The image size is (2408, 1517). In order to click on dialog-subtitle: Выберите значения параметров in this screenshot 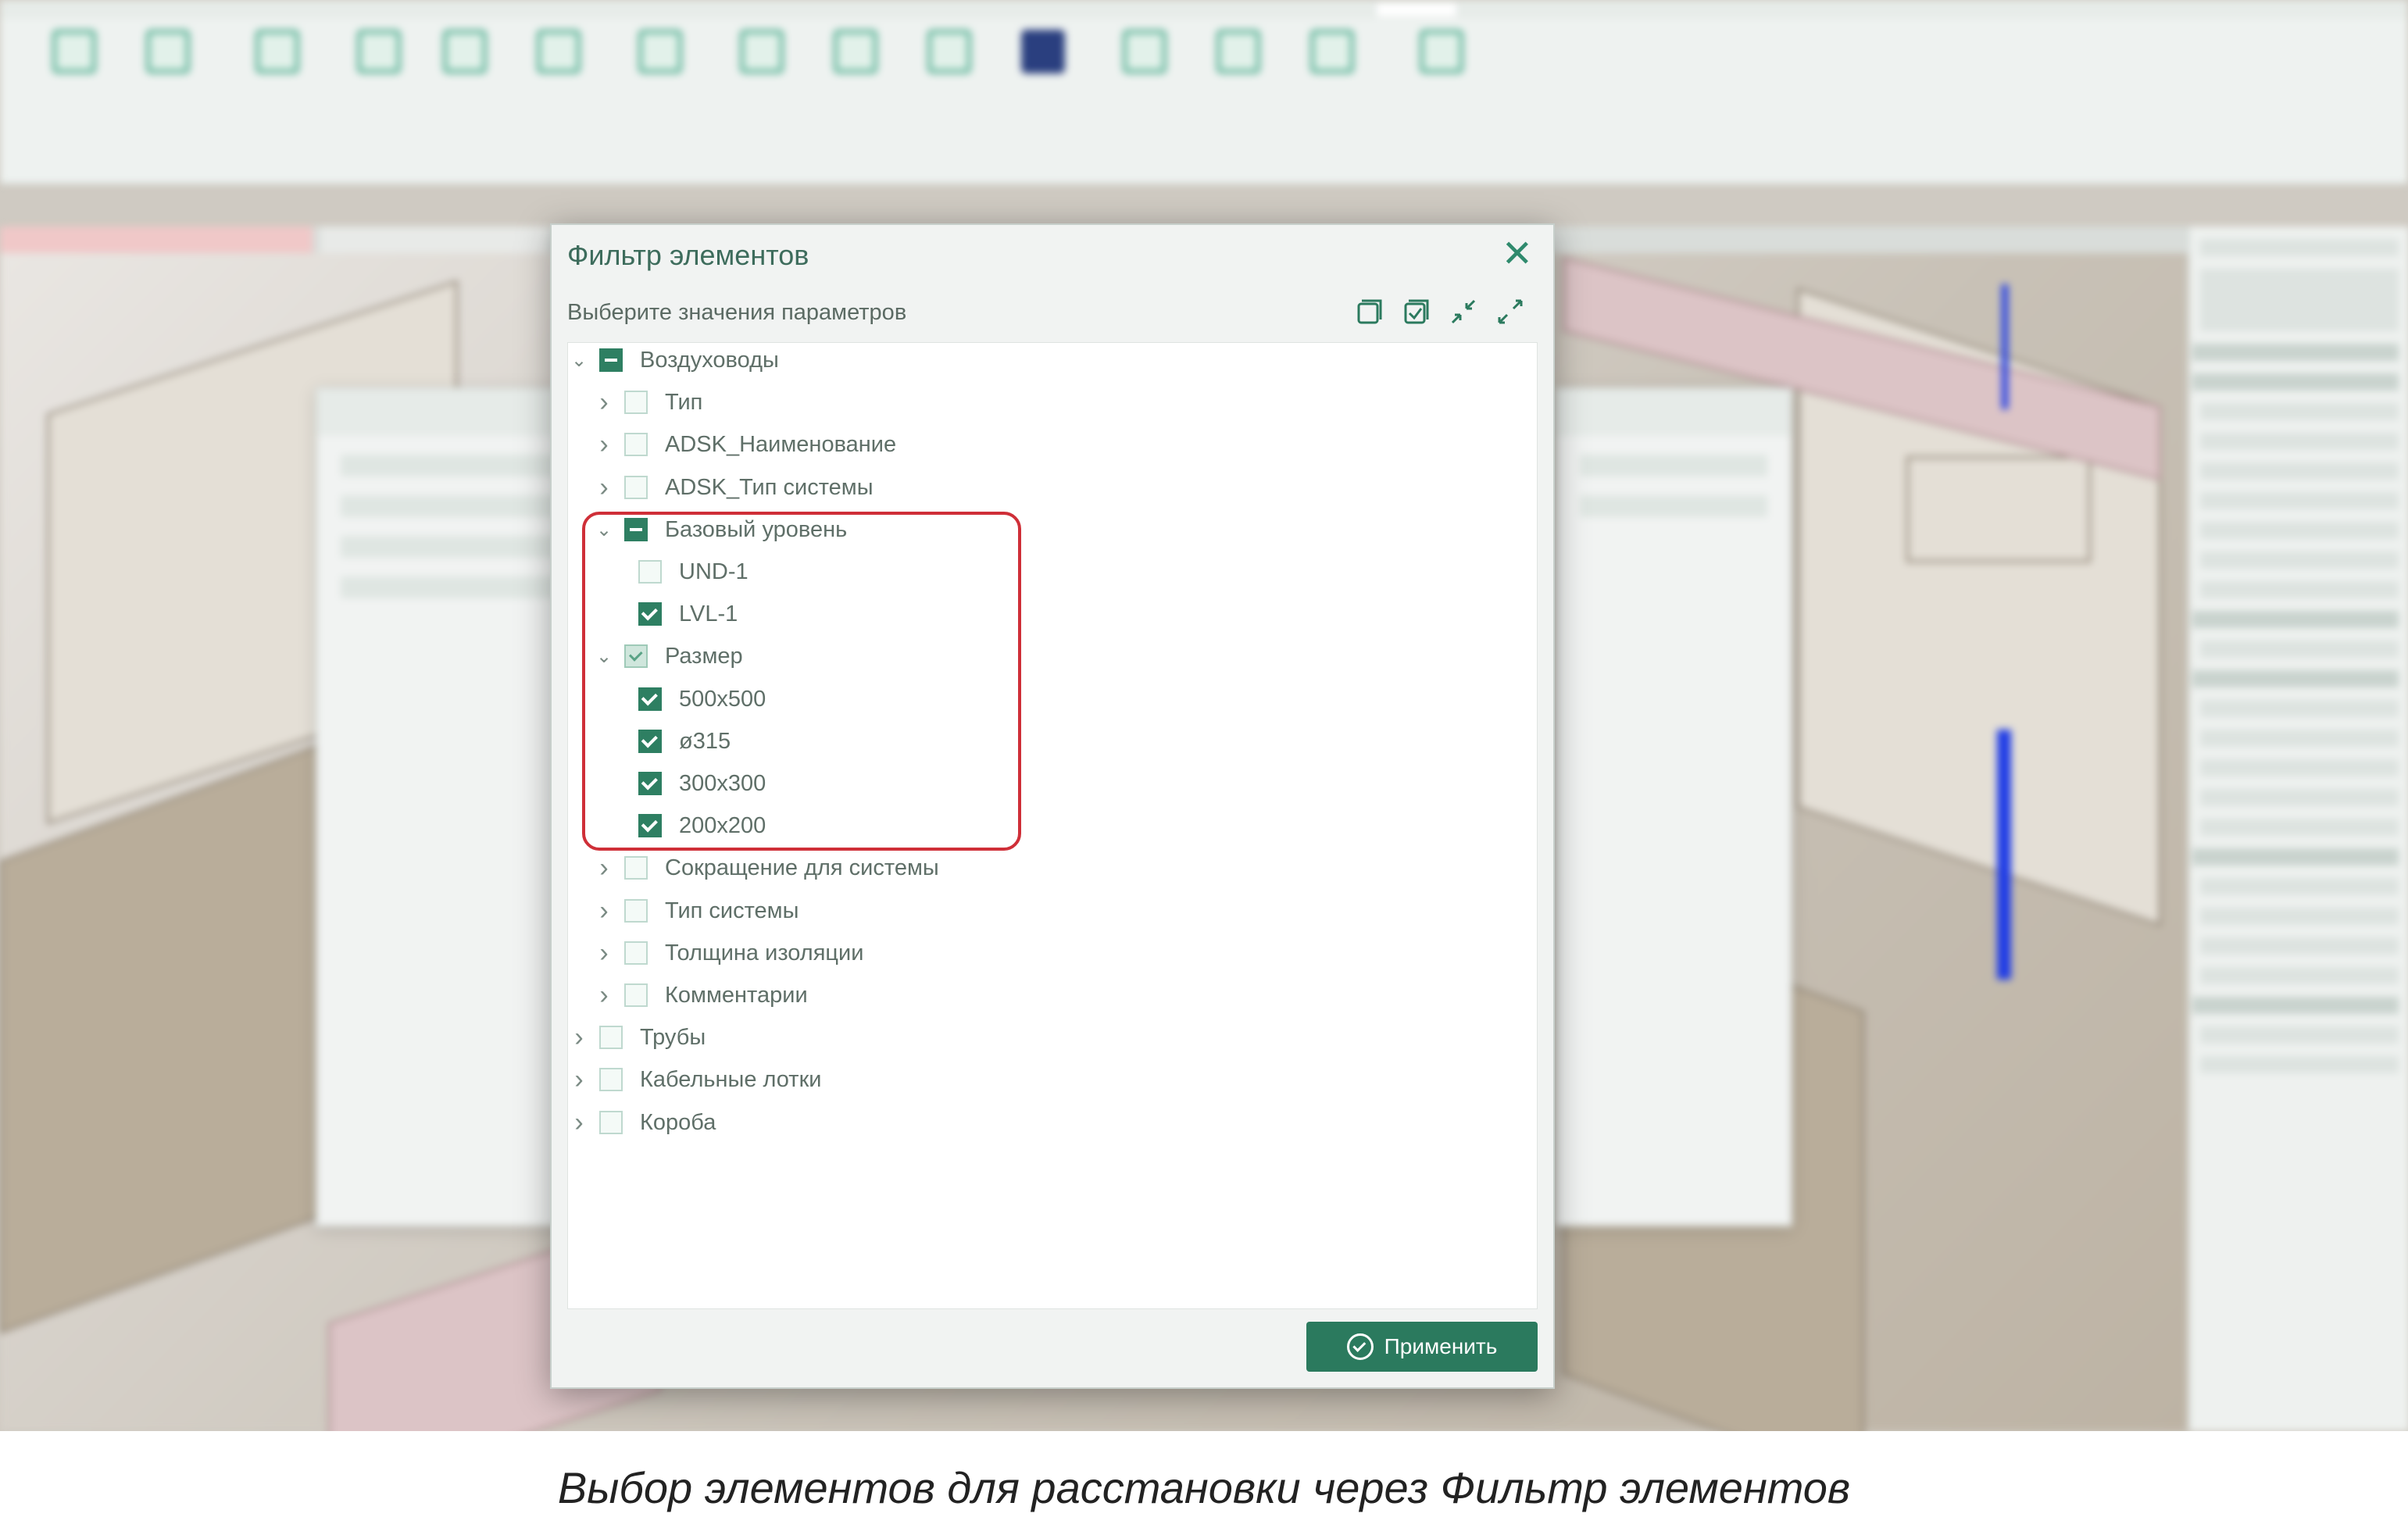, I will do `click(737, 312)`.